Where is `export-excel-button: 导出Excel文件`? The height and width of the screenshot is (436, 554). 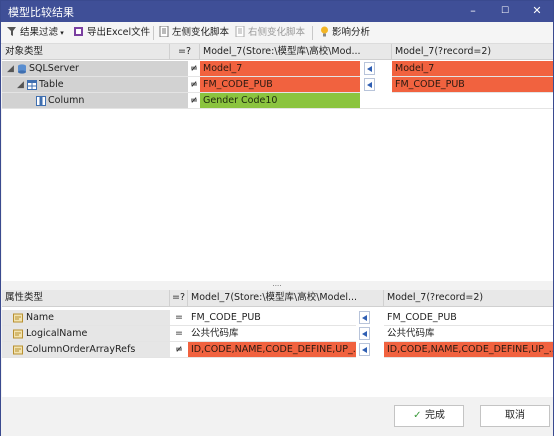 export-excel-button: 导出Excel文件 is located at coordinates (112, 33).